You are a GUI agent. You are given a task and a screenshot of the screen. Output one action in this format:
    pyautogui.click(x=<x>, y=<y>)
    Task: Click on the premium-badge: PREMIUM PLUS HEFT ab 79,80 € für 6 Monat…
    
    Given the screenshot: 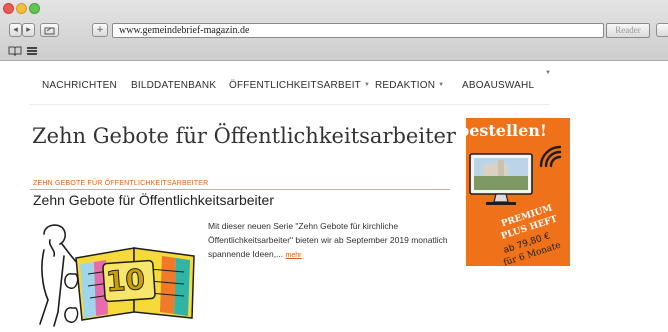 What is the action you would take?
    pyautogui.click(x=531, y=233)
    